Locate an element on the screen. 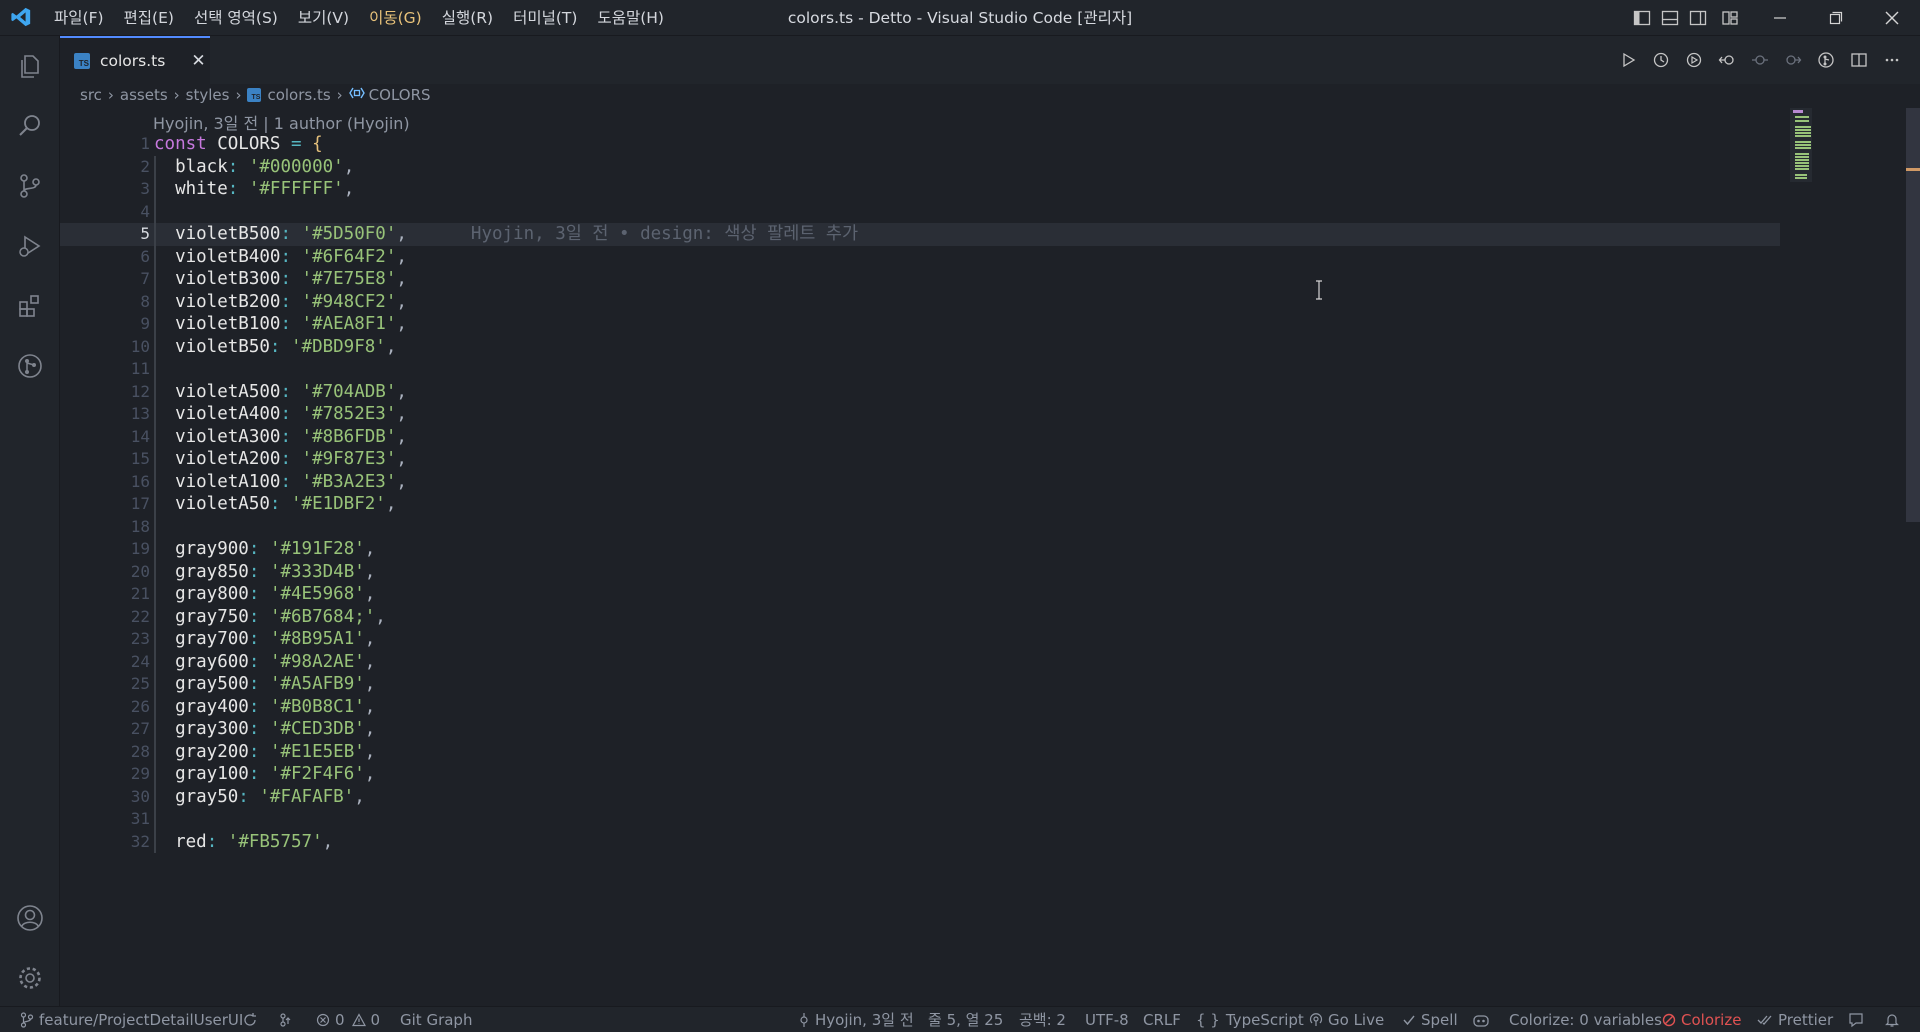 The image size is (1920, 1032). code-line: 32 red: '#FB5757', is located at coordinates (920, 841).